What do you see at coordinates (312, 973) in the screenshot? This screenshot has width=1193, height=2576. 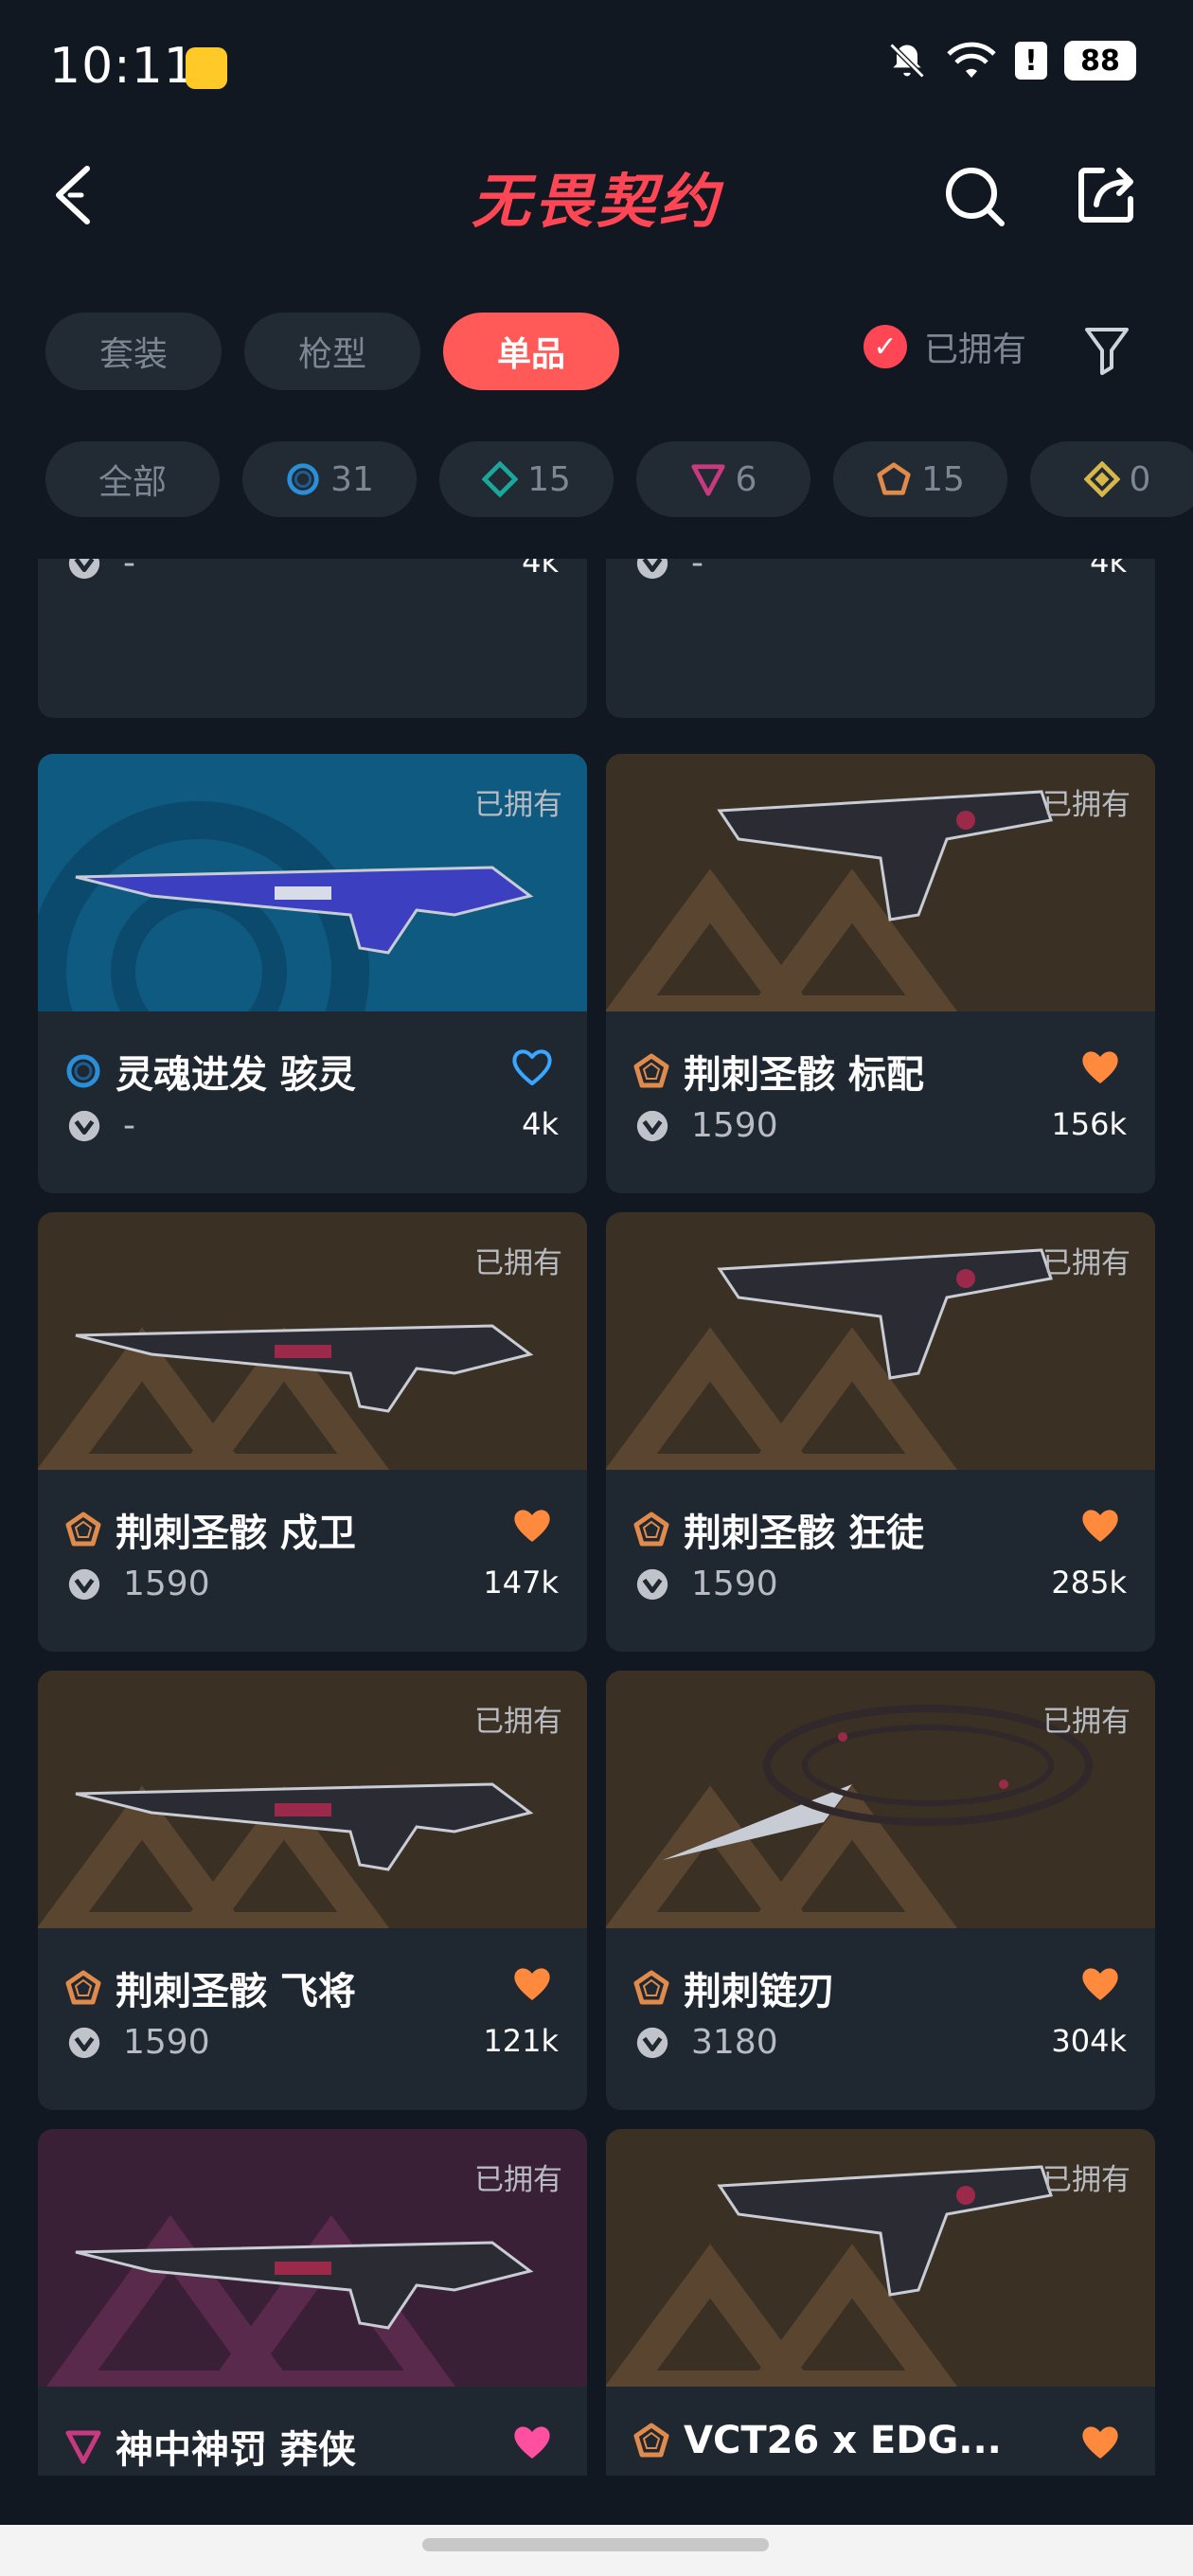 I see `skin-card: 已拥有 灵魂进发 骇灵 - 4k` at bounding box center [312, 973].